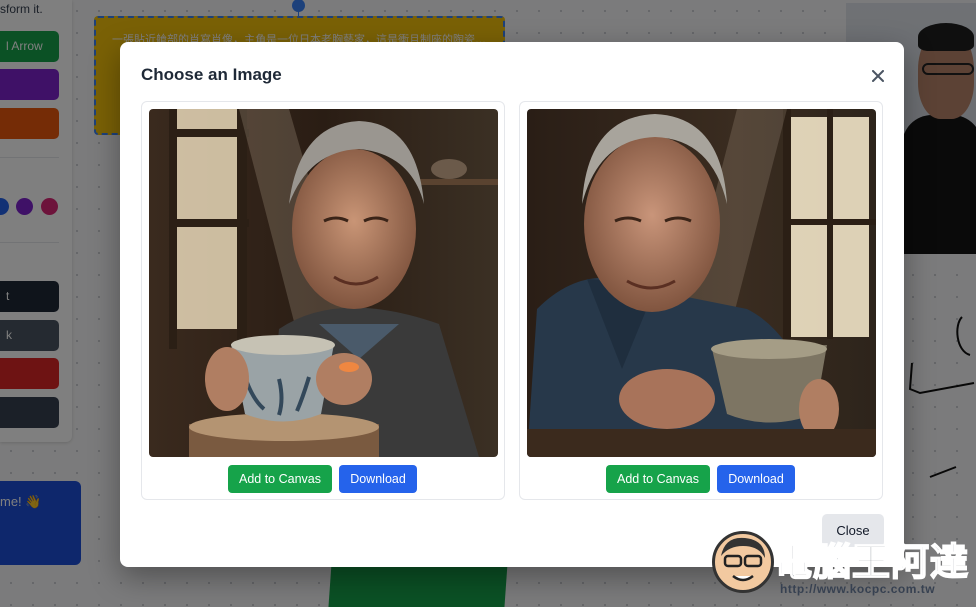  What do you see at coordinates (858, 589) in the screenshot?
I see `watermark-url: http://www.kocpc.com.tw` at bounding box center [858, 589].